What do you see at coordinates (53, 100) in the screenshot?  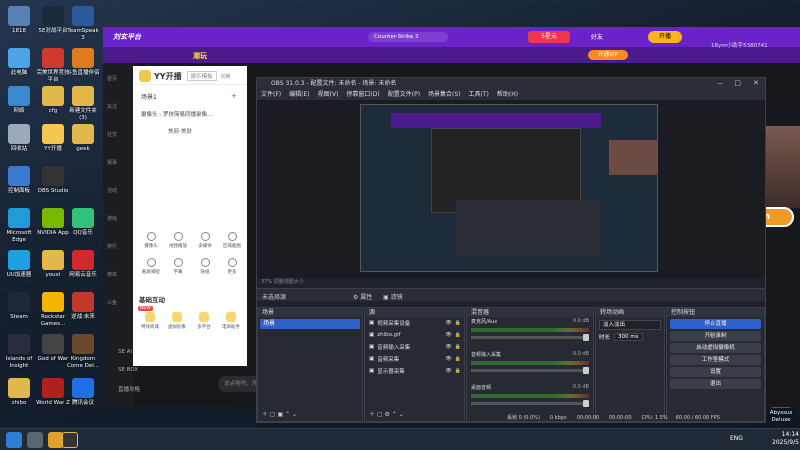 I see `desktop-icon: cfg` at bounding box center [53, 100].